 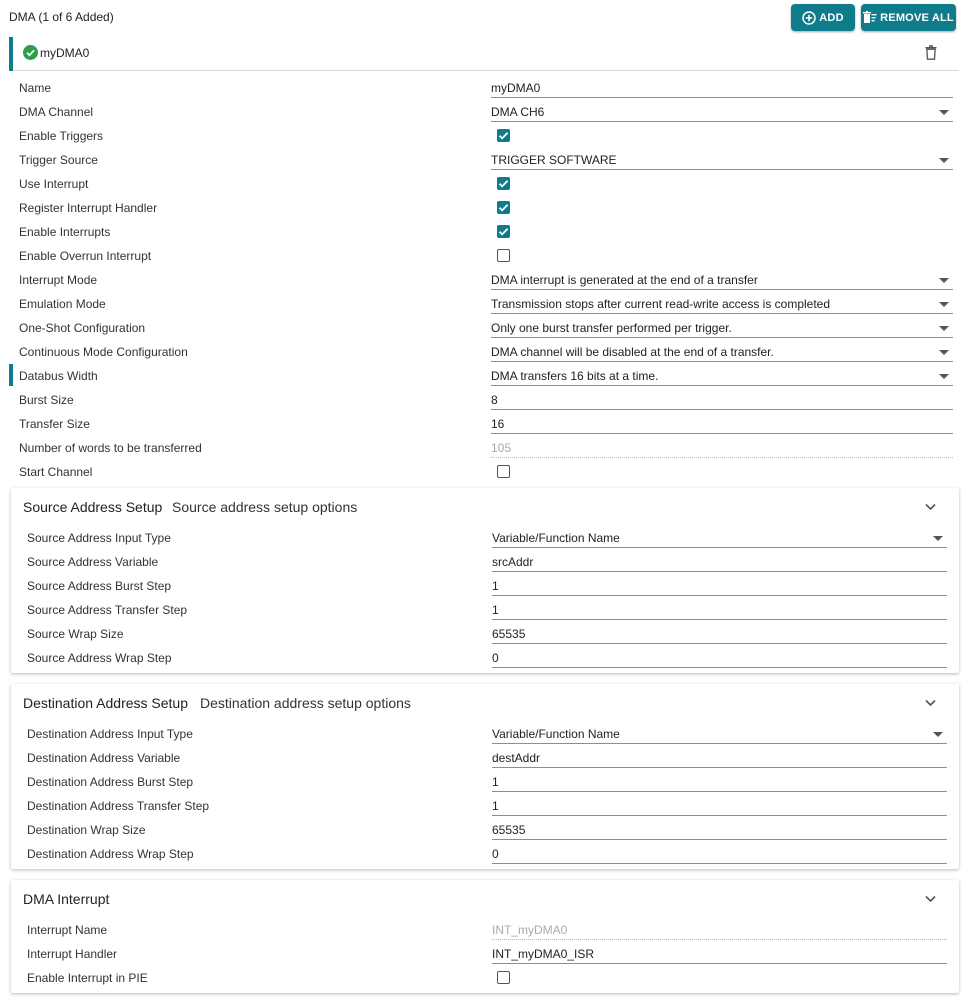 What do you see at coordinates (54, 184) in the screenshot?
I see `use-interrupt-label: Use Interrupt` at bounding box center [54, 184].